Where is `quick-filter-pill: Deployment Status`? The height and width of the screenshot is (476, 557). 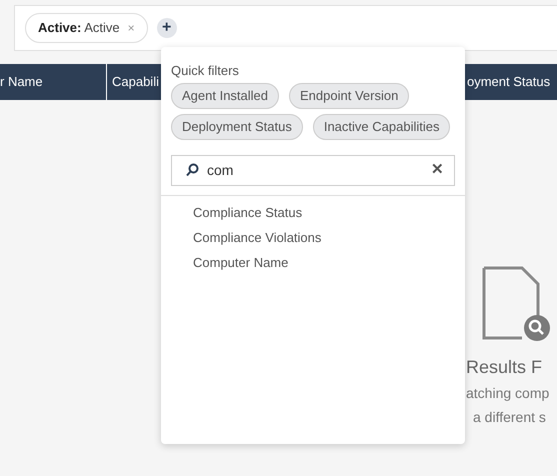 quick-filter-pill: Deployment Status is located at coordinates (237, 127).